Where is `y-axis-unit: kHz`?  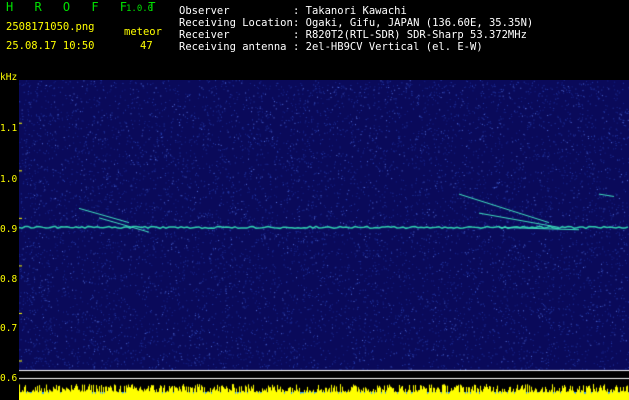 y-axis-unit: kHz is located at coordinates (9, 77).